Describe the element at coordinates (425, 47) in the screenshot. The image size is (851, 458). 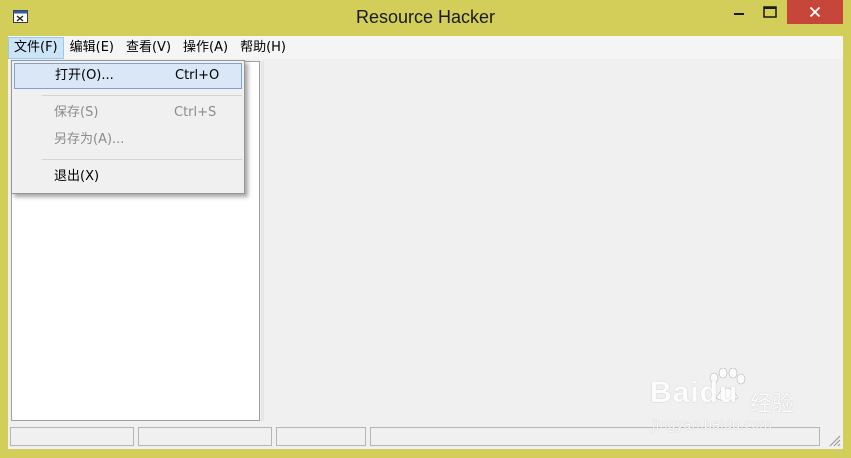
I see `menu-bar: 文件(F) 编辑(E) 查看(V) 操作(A) 帮助(H)` at that location.